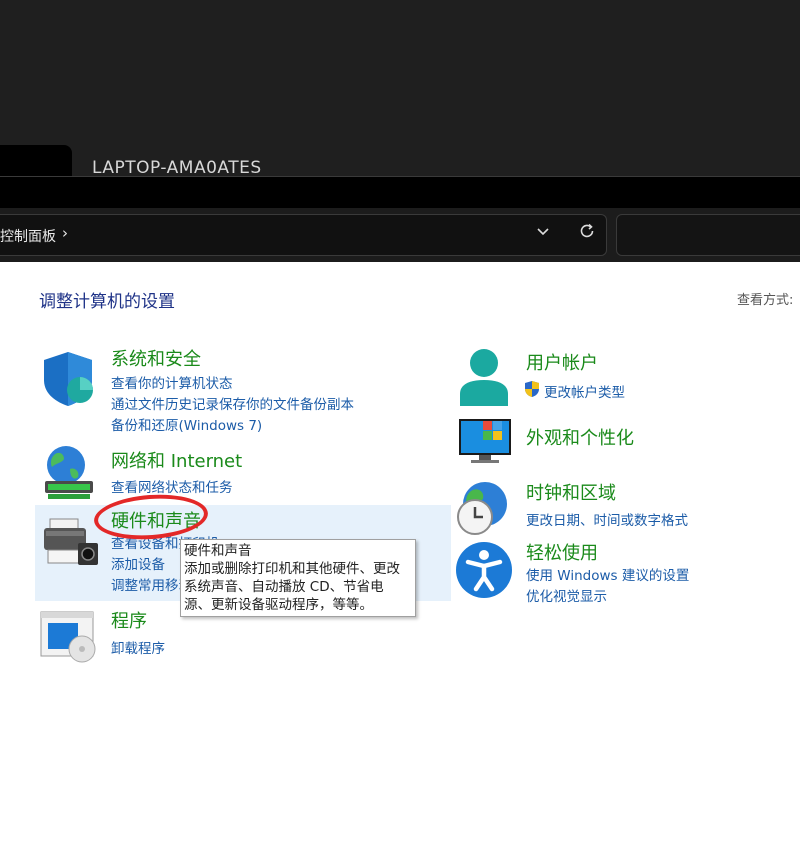  What do you see at coordinates (562, 362) in the screenshot?
I see `category-user-accounts: 用户帐户` at bounding box center [562, 362].